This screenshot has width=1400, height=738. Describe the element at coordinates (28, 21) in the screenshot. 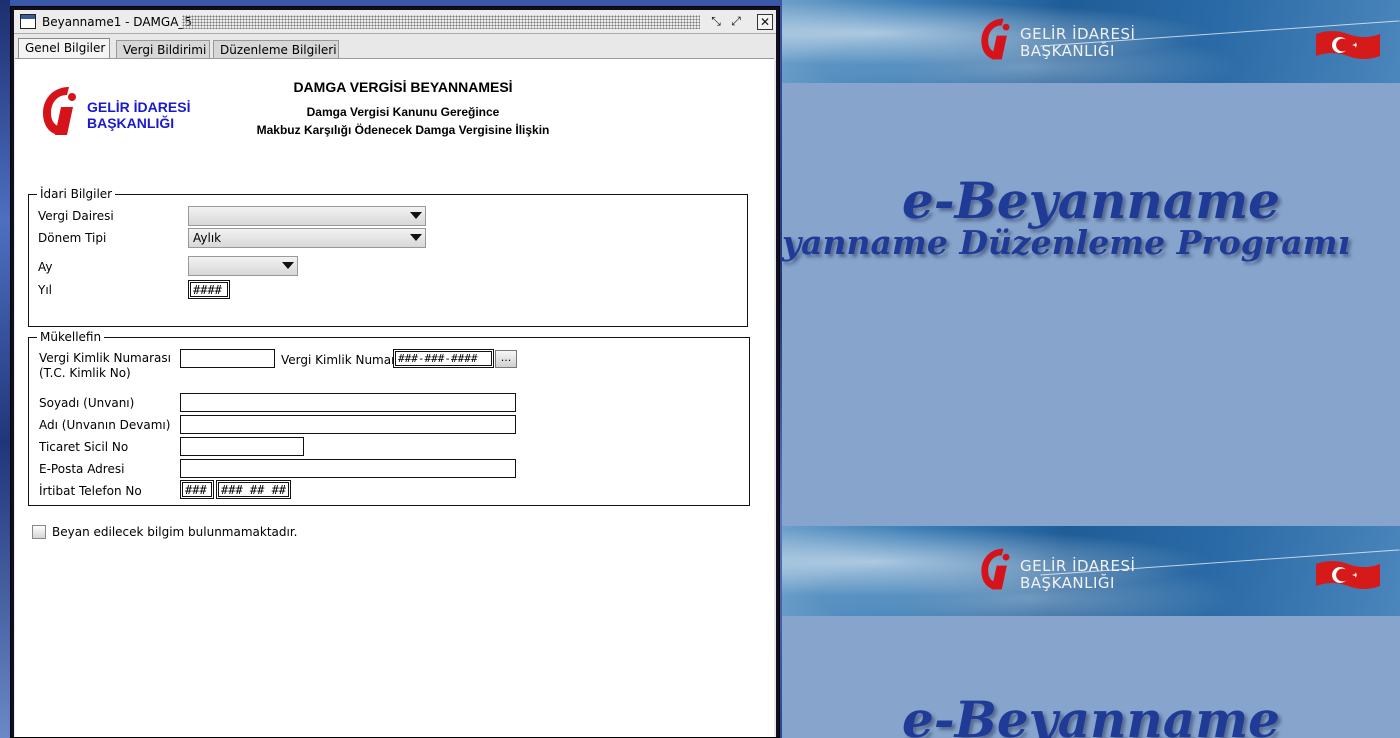

I see `document-icon` at that location.